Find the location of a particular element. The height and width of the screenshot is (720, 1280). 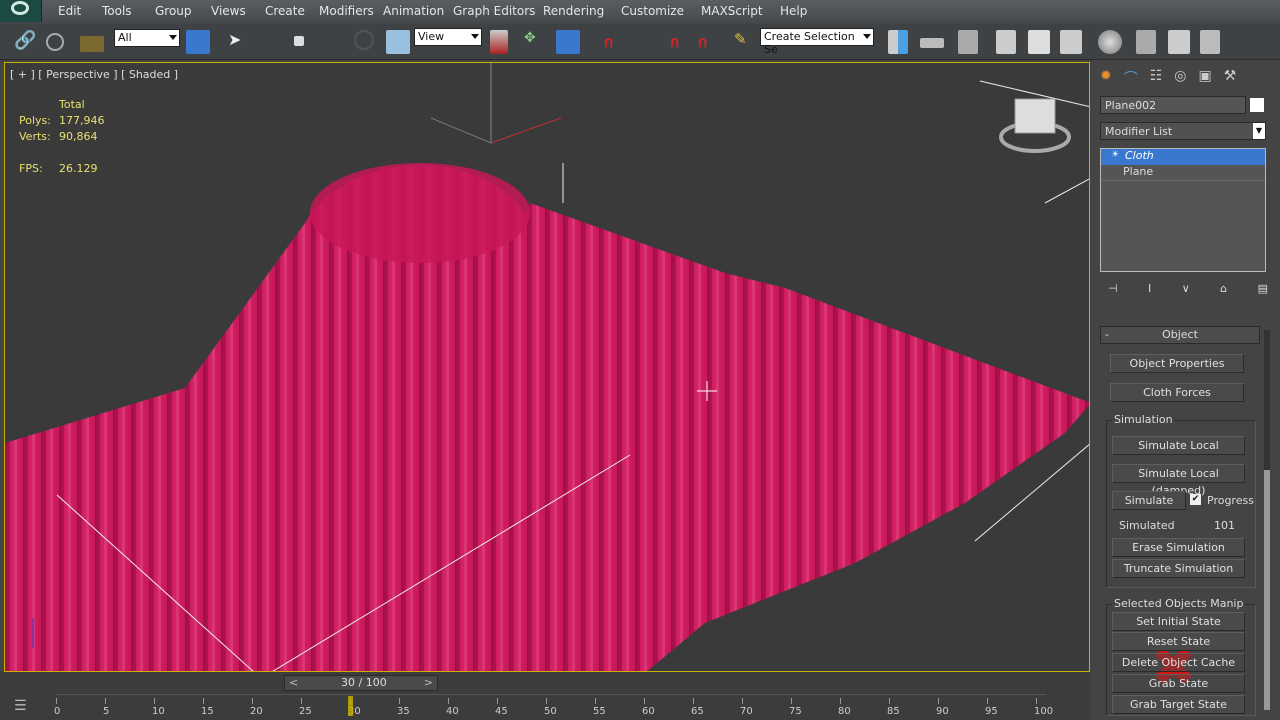

selection-filter-dropdown: All is located at coordinates (147, 38).